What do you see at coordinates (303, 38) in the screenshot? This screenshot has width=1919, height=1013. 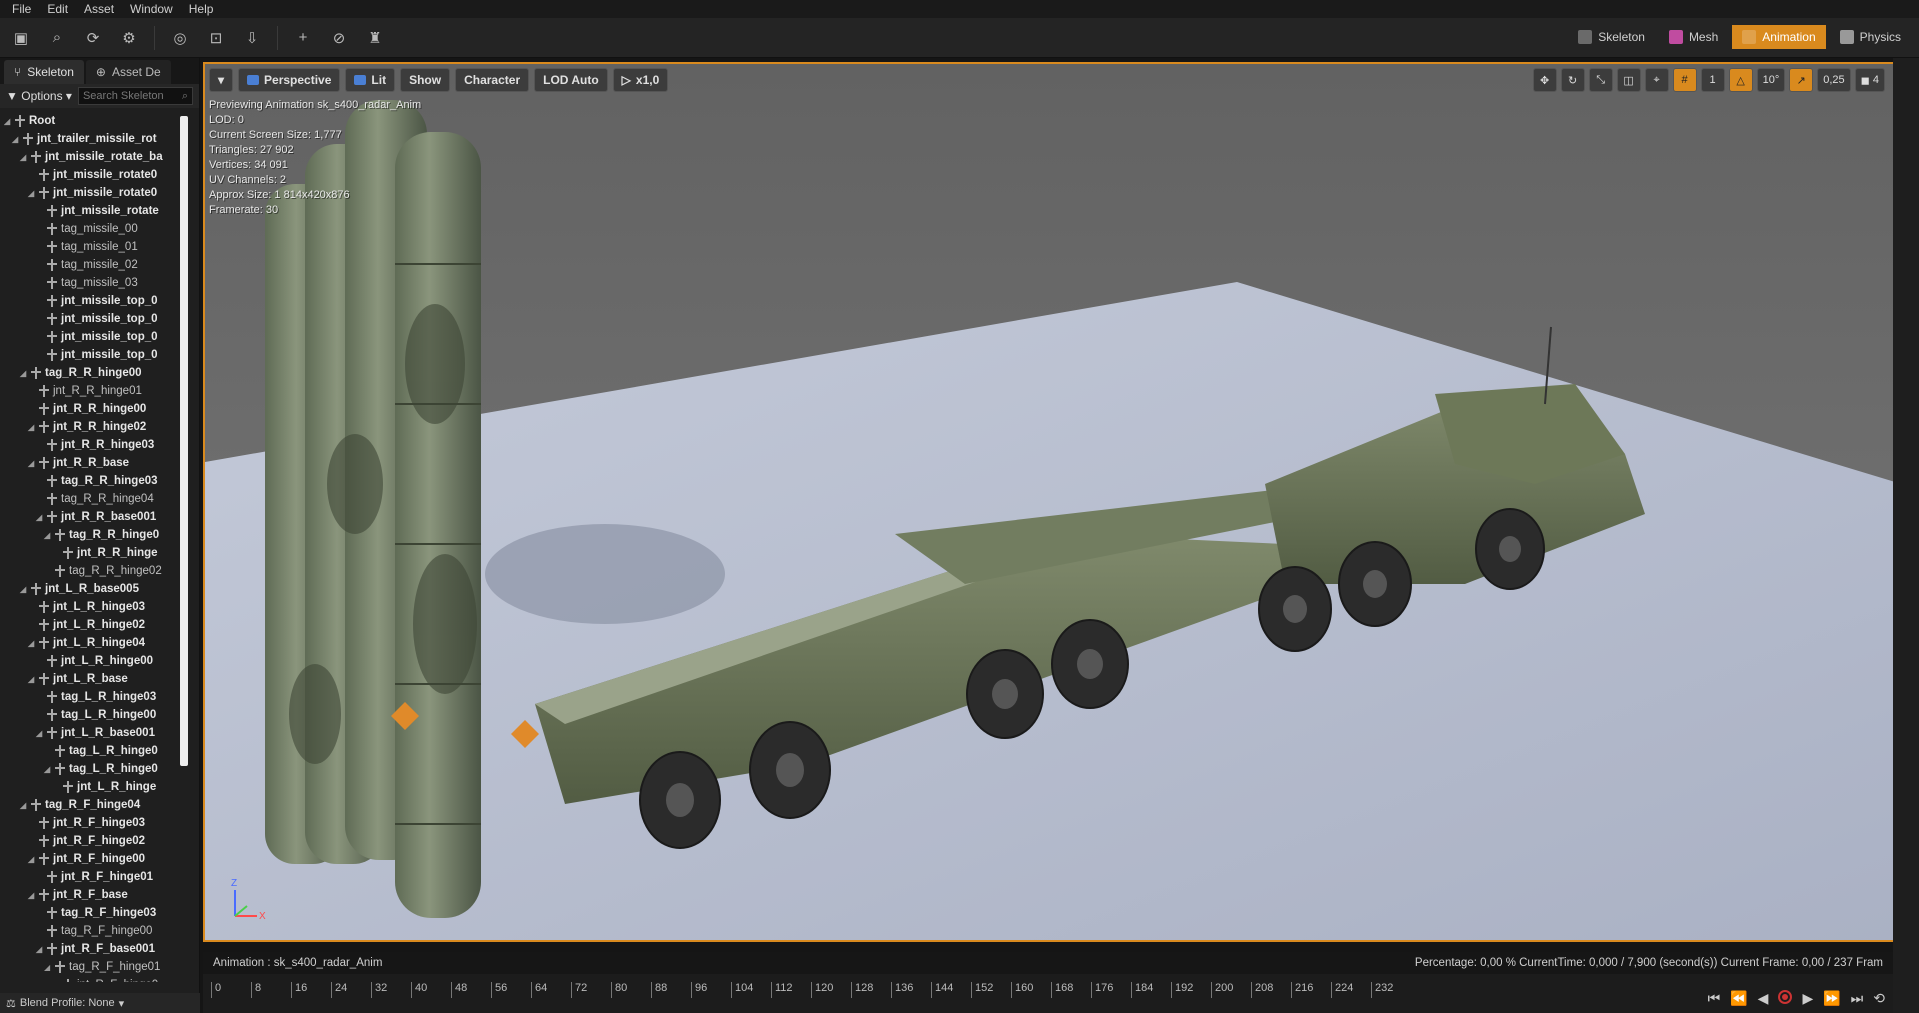 I see `add-key-icon: +` at bounding box center [303, 38].